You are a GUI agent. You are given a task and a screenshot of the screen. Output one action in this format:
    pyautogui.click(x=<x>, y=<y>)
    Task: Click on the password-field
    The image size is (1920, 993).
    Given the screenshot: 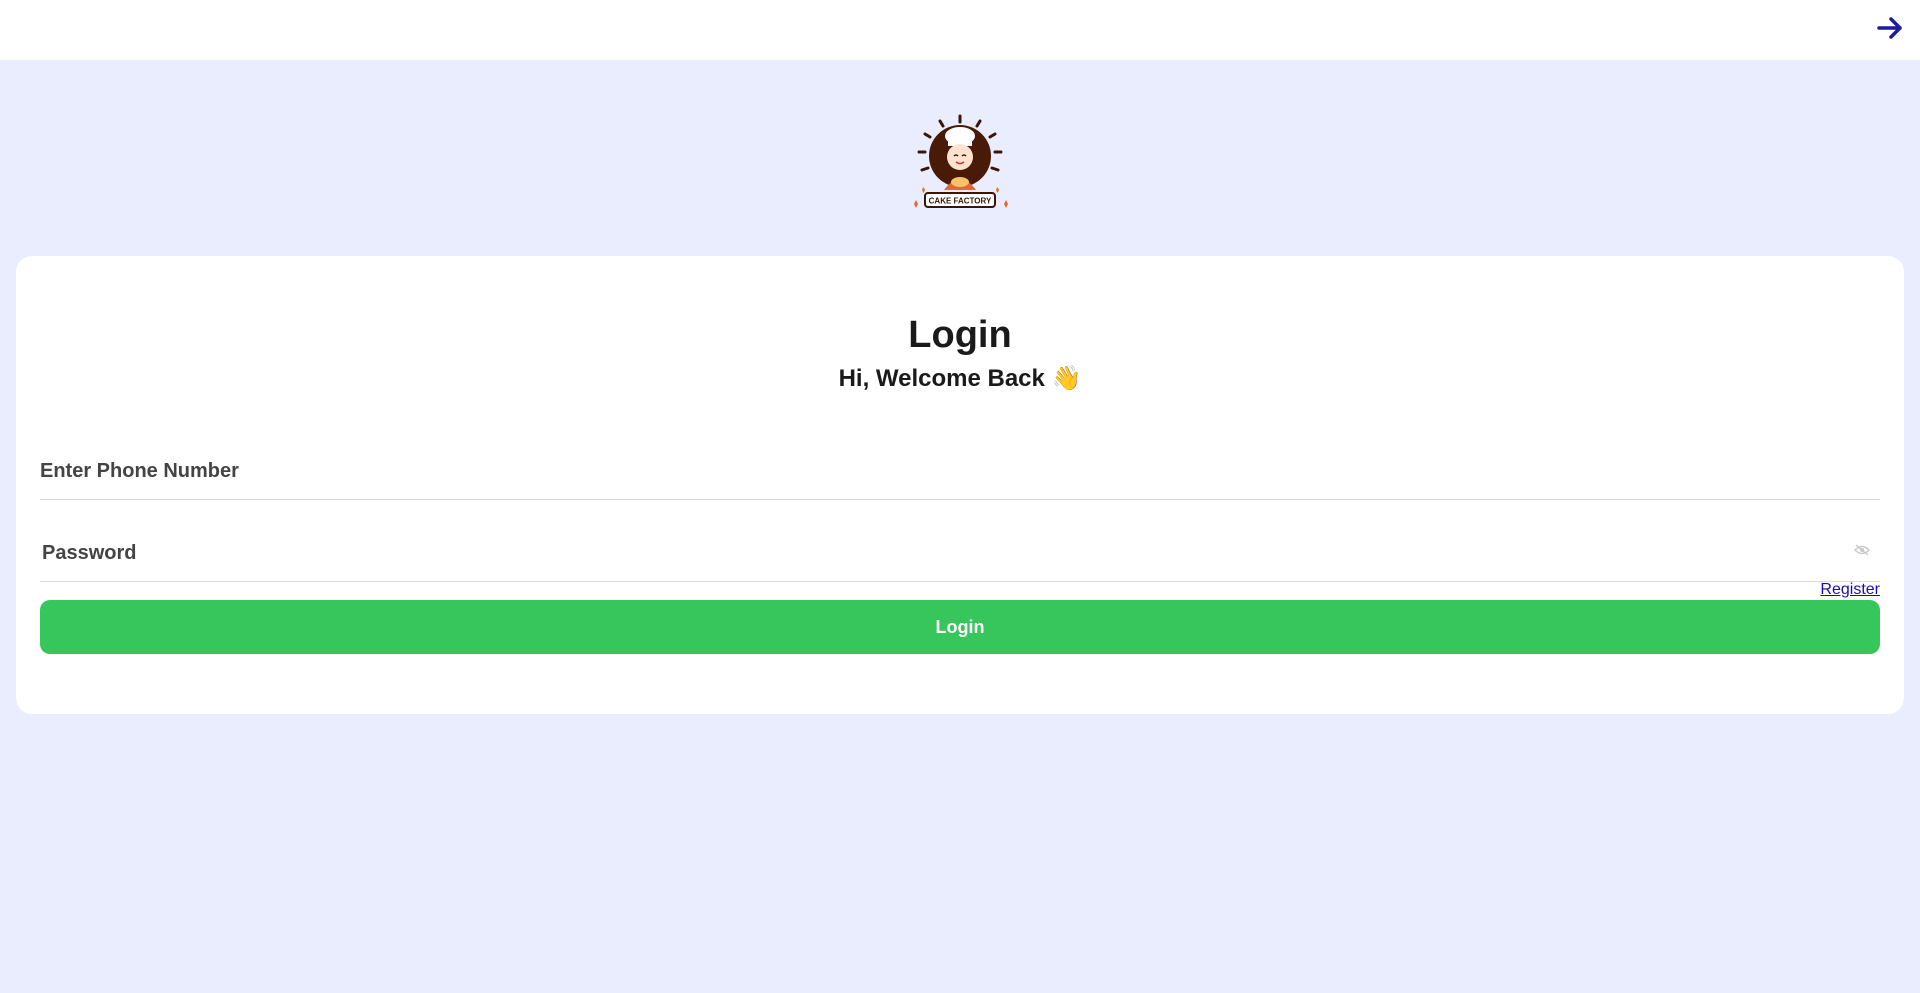 What is the action you would take?
    pyautogui.click(x=960, y=548)
    